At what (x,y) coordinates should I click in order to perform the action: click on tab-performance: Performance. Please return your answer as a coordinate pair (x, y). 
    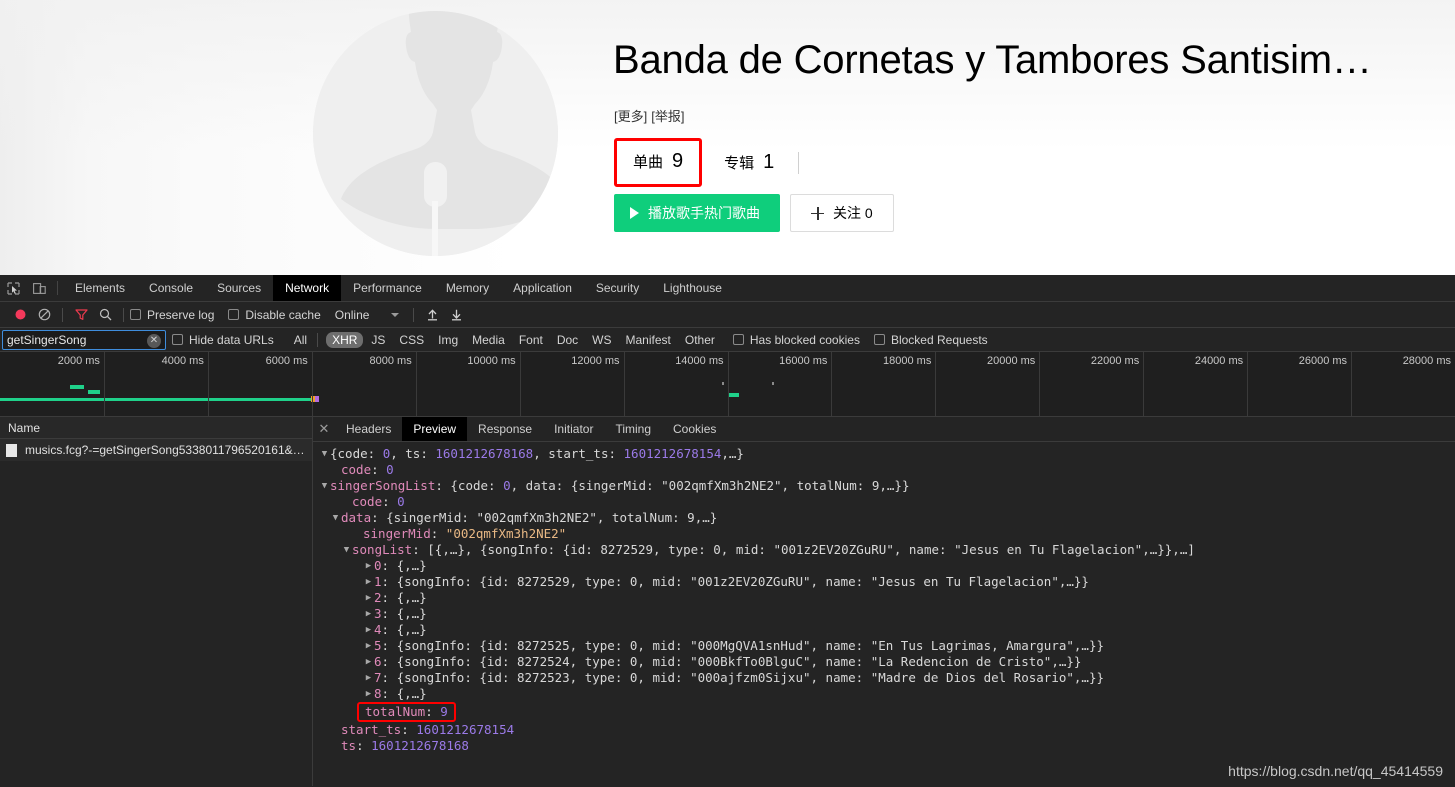
    Looking at the image, I should click on (387, 288).